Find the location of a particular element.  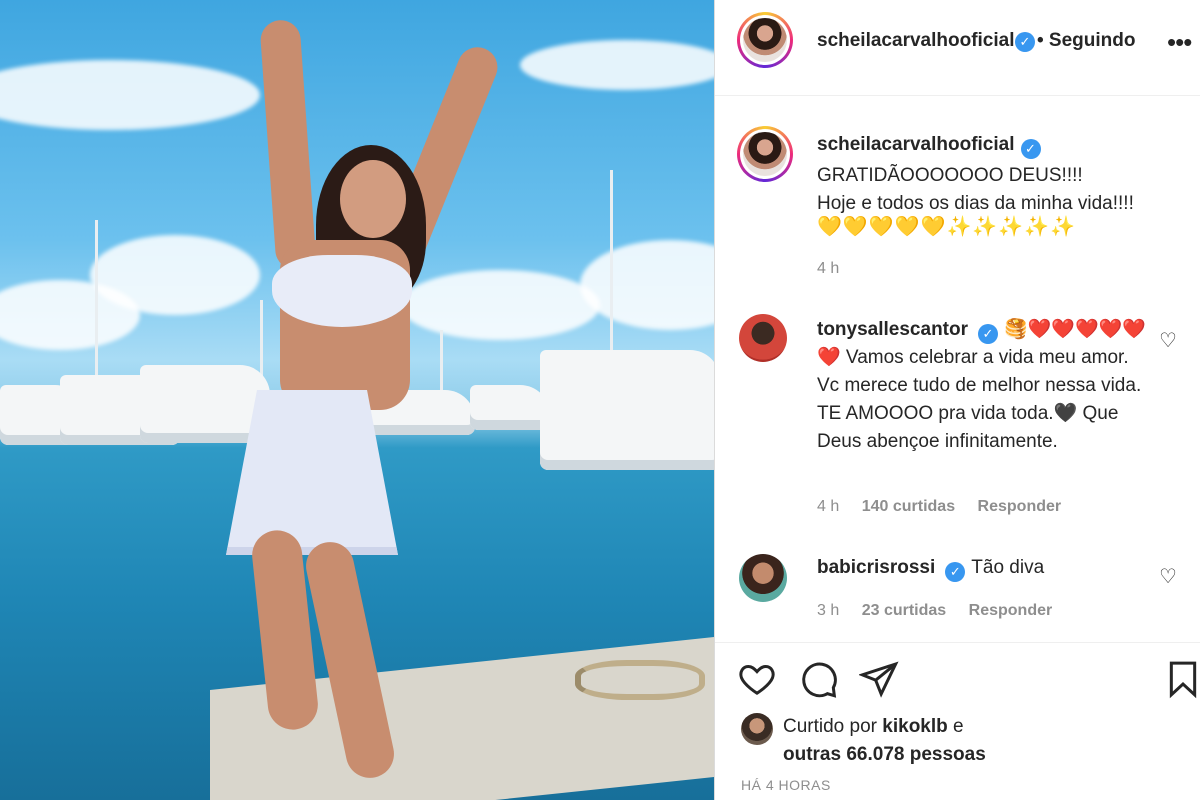

comment-meta: 4 h 140 curtidas Responder is located at coordinates (948, 507).